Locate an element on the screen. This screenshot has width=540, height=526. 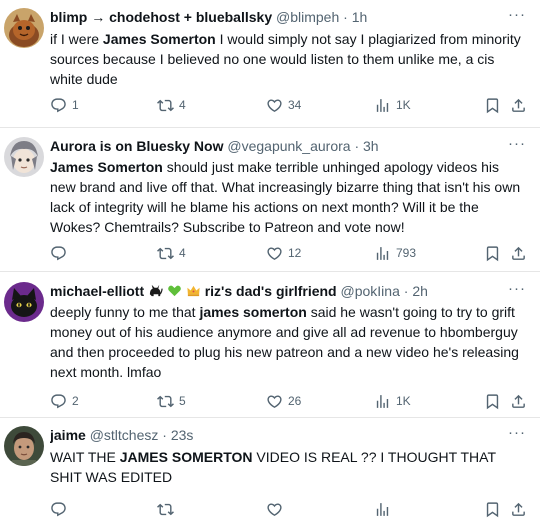
view-count: 793 is located at coordinates (406, 253).